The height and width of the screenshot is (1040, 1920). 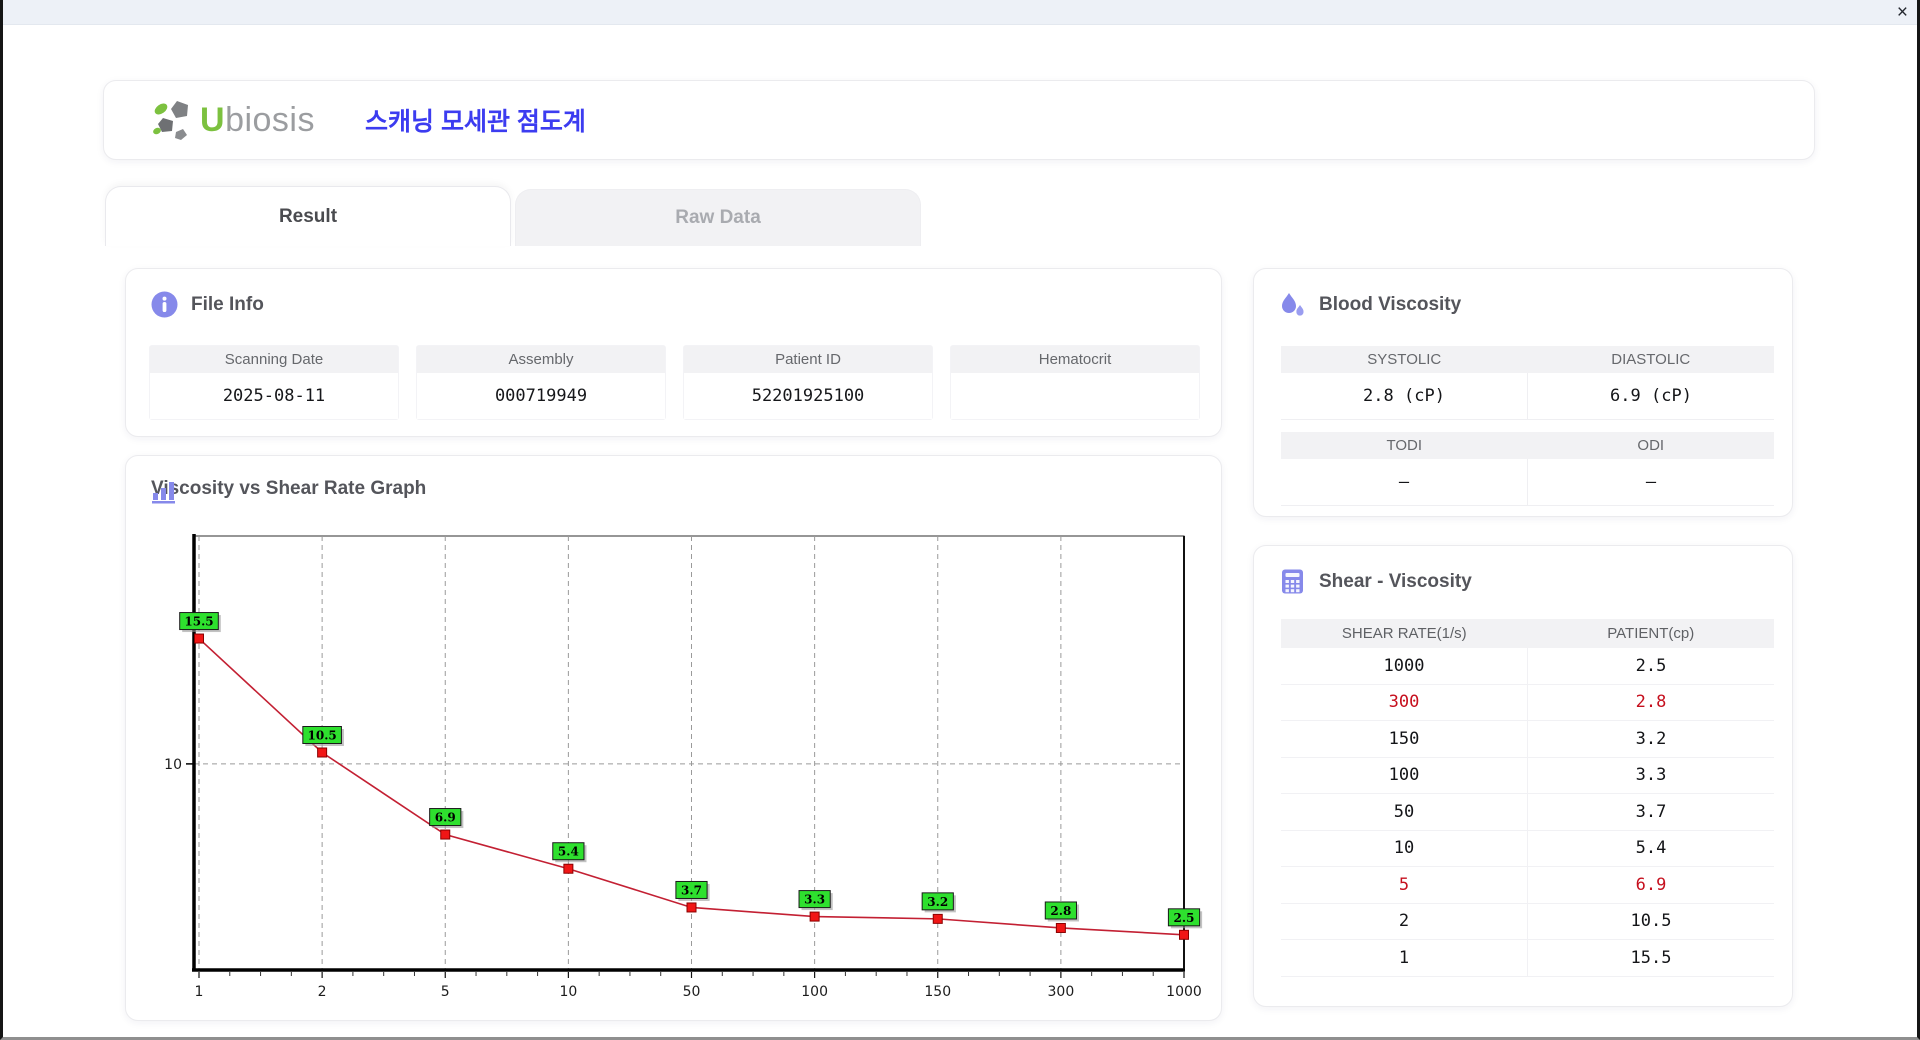 What do you see at coordinates (1292, 581) in the screenshot?
I see `calculator-icon` at bounding box center [1292, 581].